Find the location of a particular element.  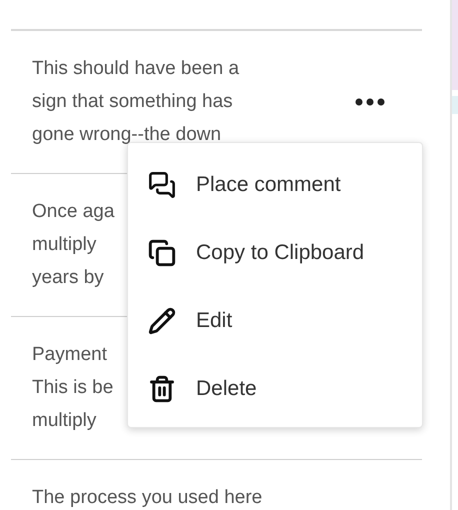

menu-item: Delete is located at coordinates (275, 389).